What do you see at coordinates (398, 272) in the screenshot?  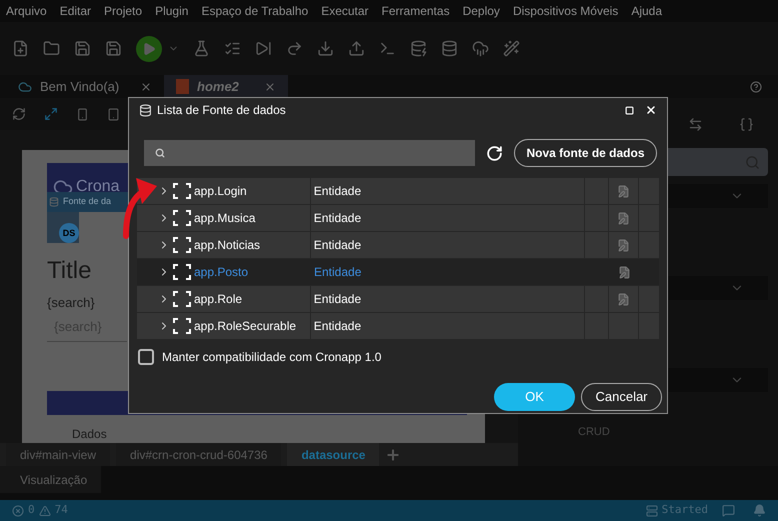 I see `datasource-row: app.Posto Entidade` at bounding box center [398, 272].